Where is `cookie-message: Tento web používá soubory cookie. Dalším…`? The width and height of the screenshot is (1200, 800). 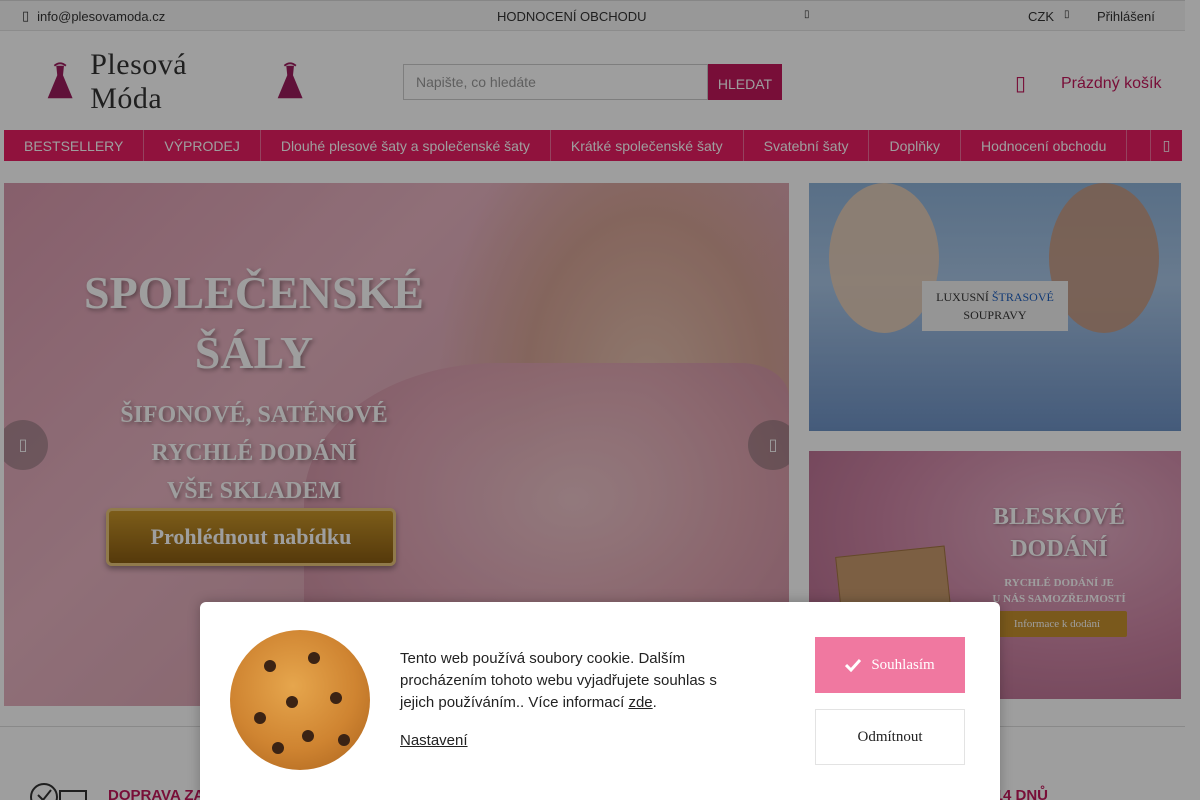 cookie-message: Tento web používá soubory cookie. Dalším… is located at coordinates (575, 681).